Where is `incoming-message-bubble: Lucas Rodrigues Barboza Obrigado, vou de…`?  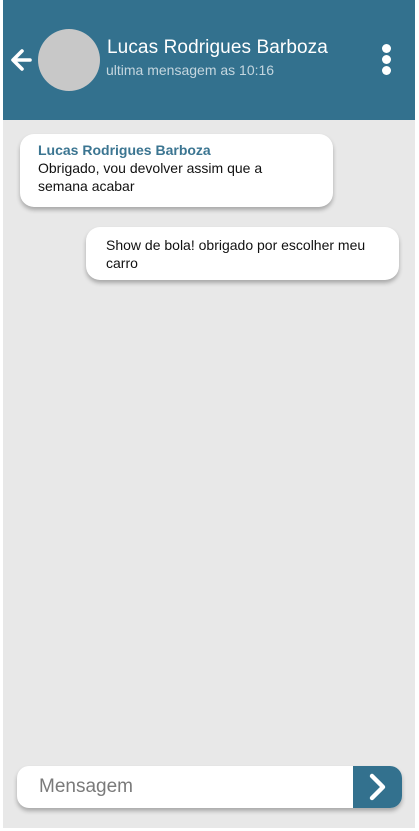
incoming-message-bubble: Lucas Rodrigues Barboza Obrigado, vou de… is located at coordinates (176, 170).